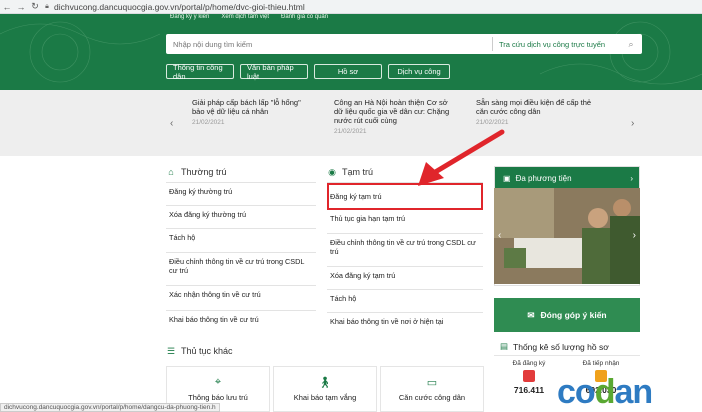 The image size is (702, 412). I want to click on chat-icon: ✉, so click(531, 314).